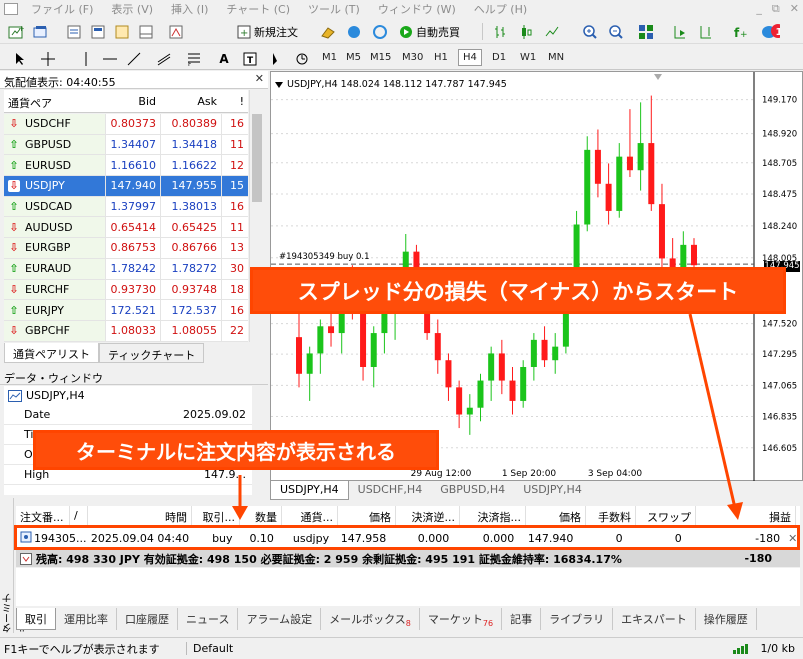 This screenshot has width=803, height=659. I want to click on metaeditor-icon, so click(328, 31).